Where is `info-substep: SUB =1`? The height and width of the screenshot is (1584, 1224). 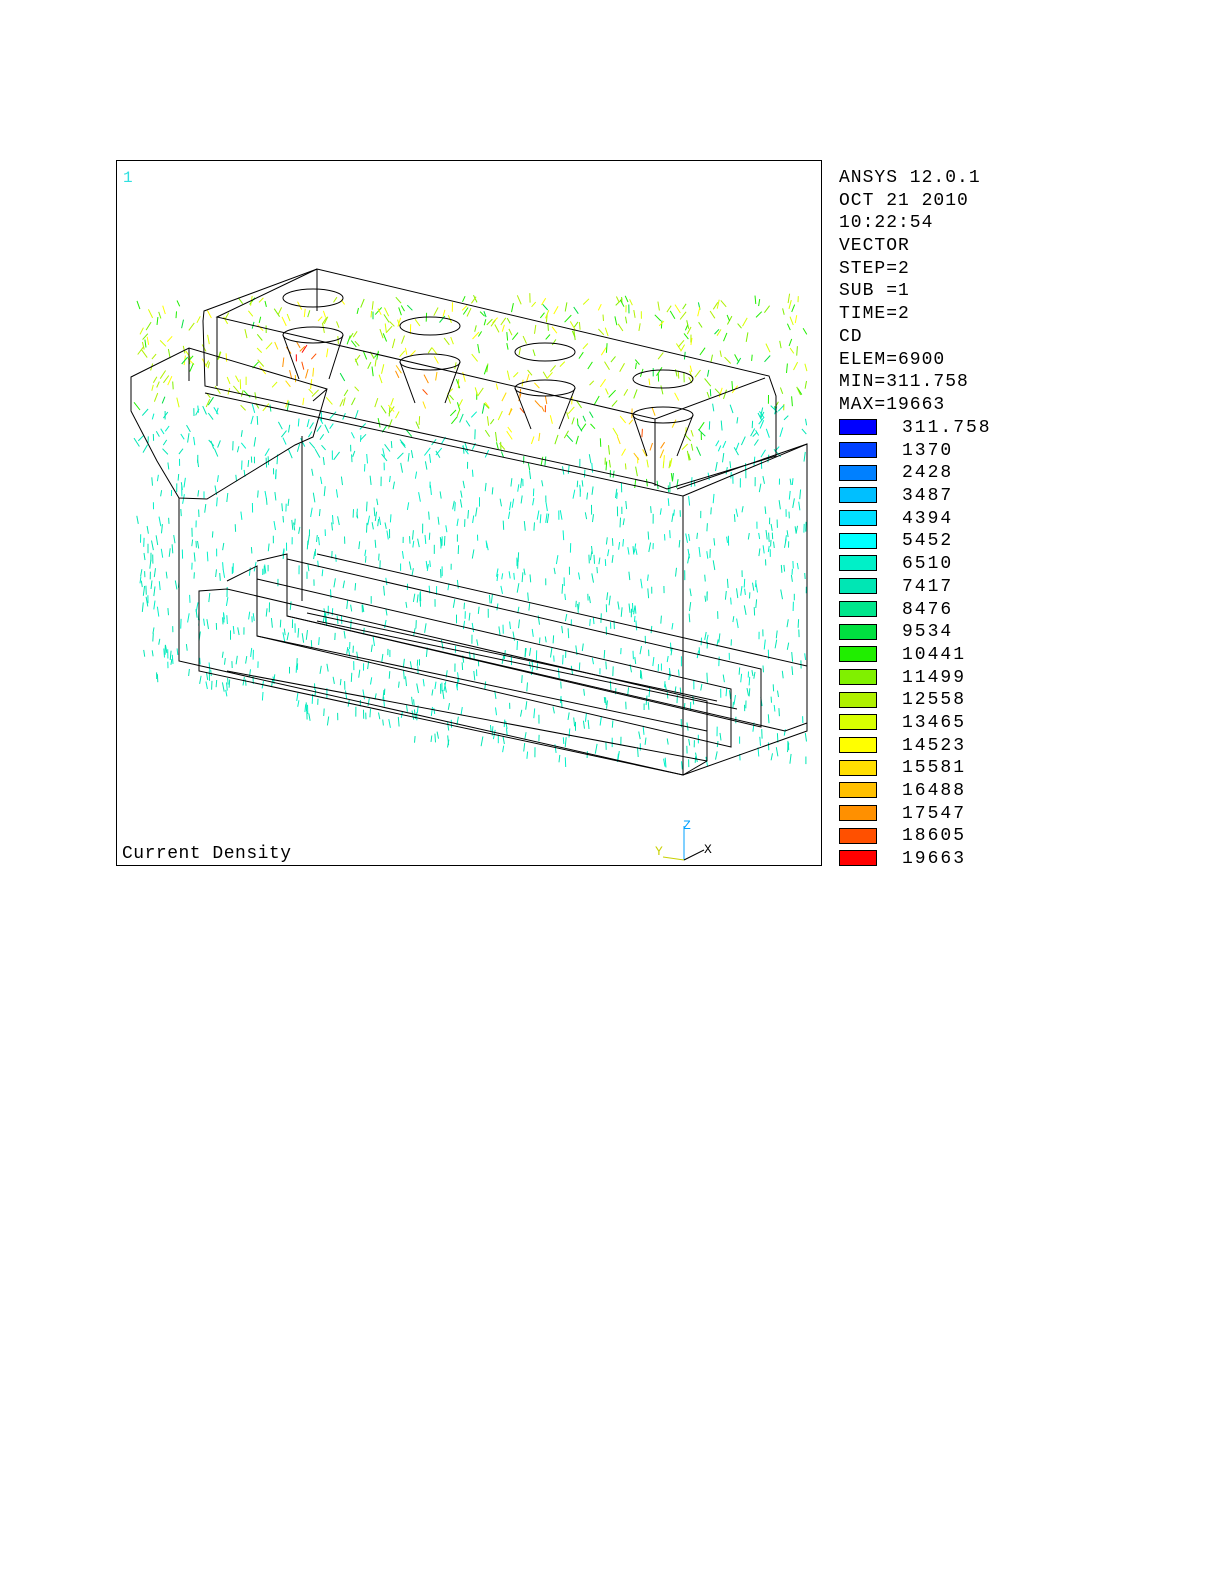
info-substep: SUB =1 is located at coordinates (874, 291).